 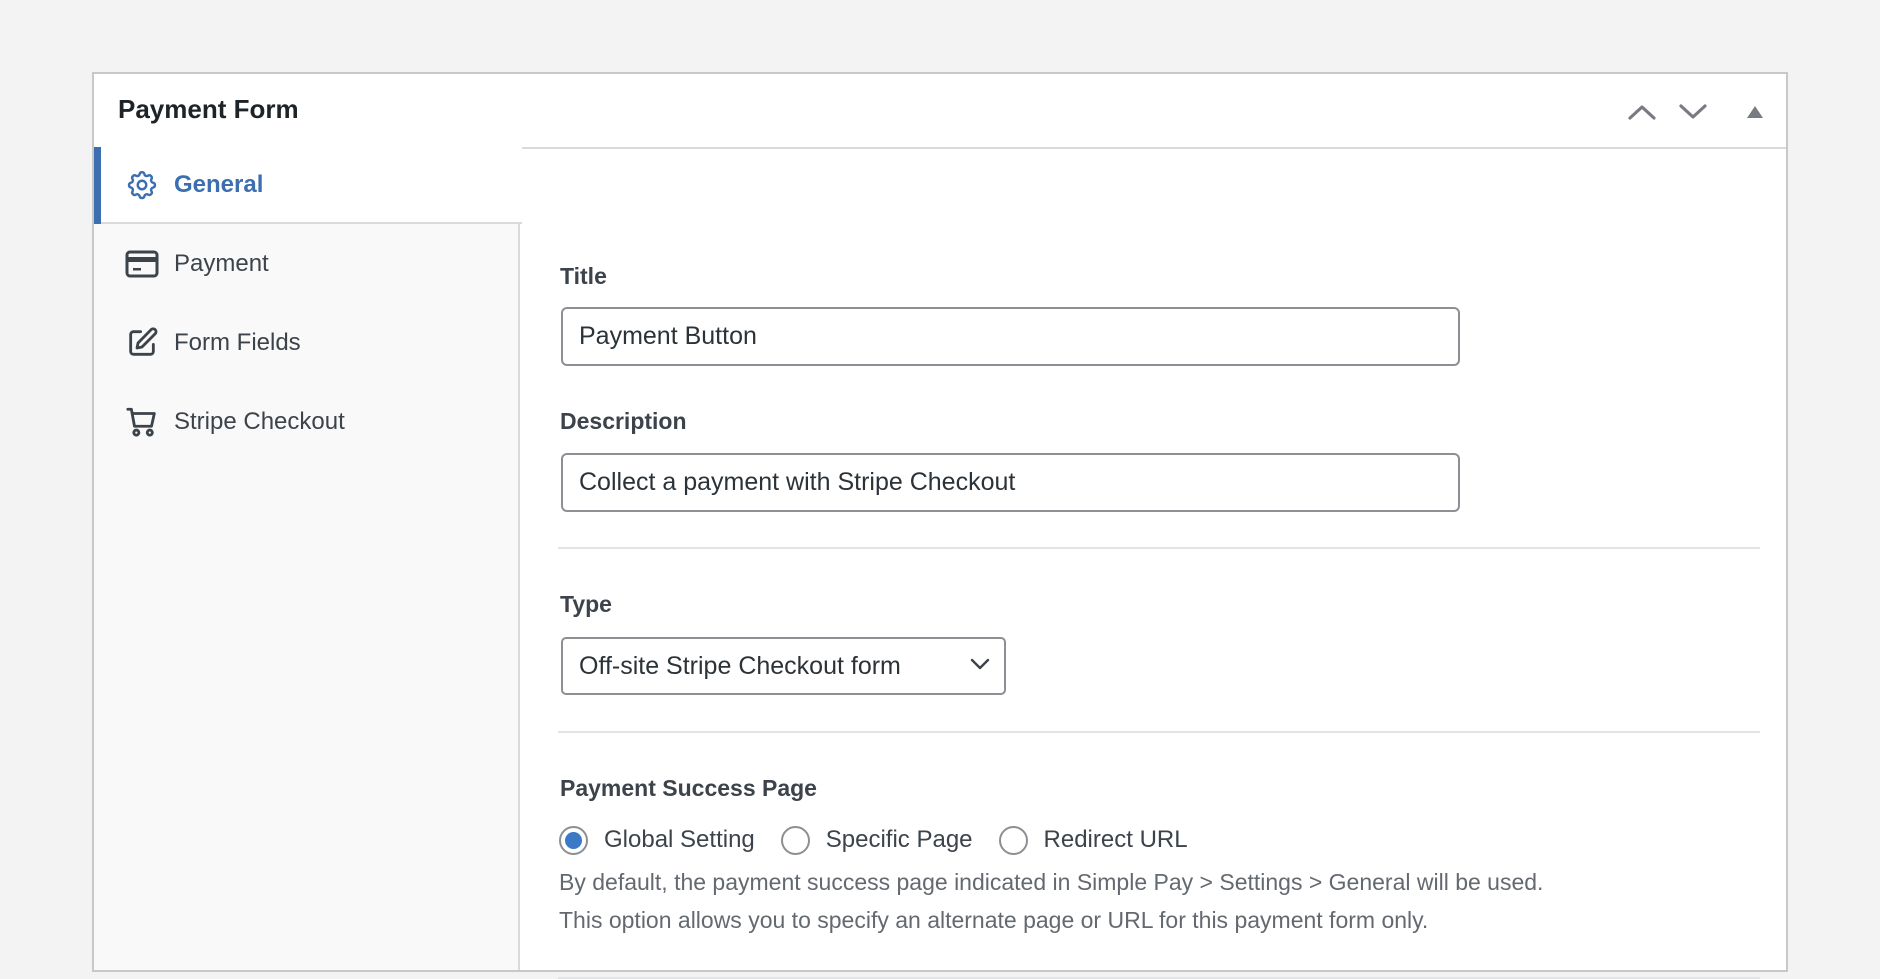 I want to click on description-label: Description, so click(x=623, y=421).